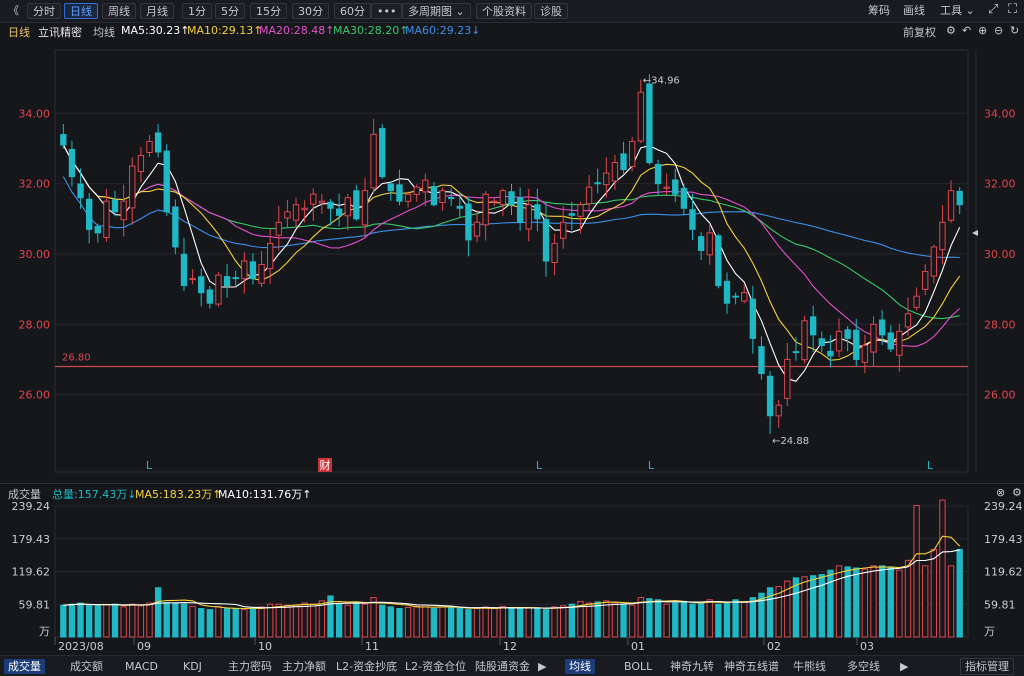 This screenshot has height=676, width=1024. What do you see at coordinates (35, 184) in the screenshot?
I see `price-tick-left: 32.00` at bounding box center [35, 184].